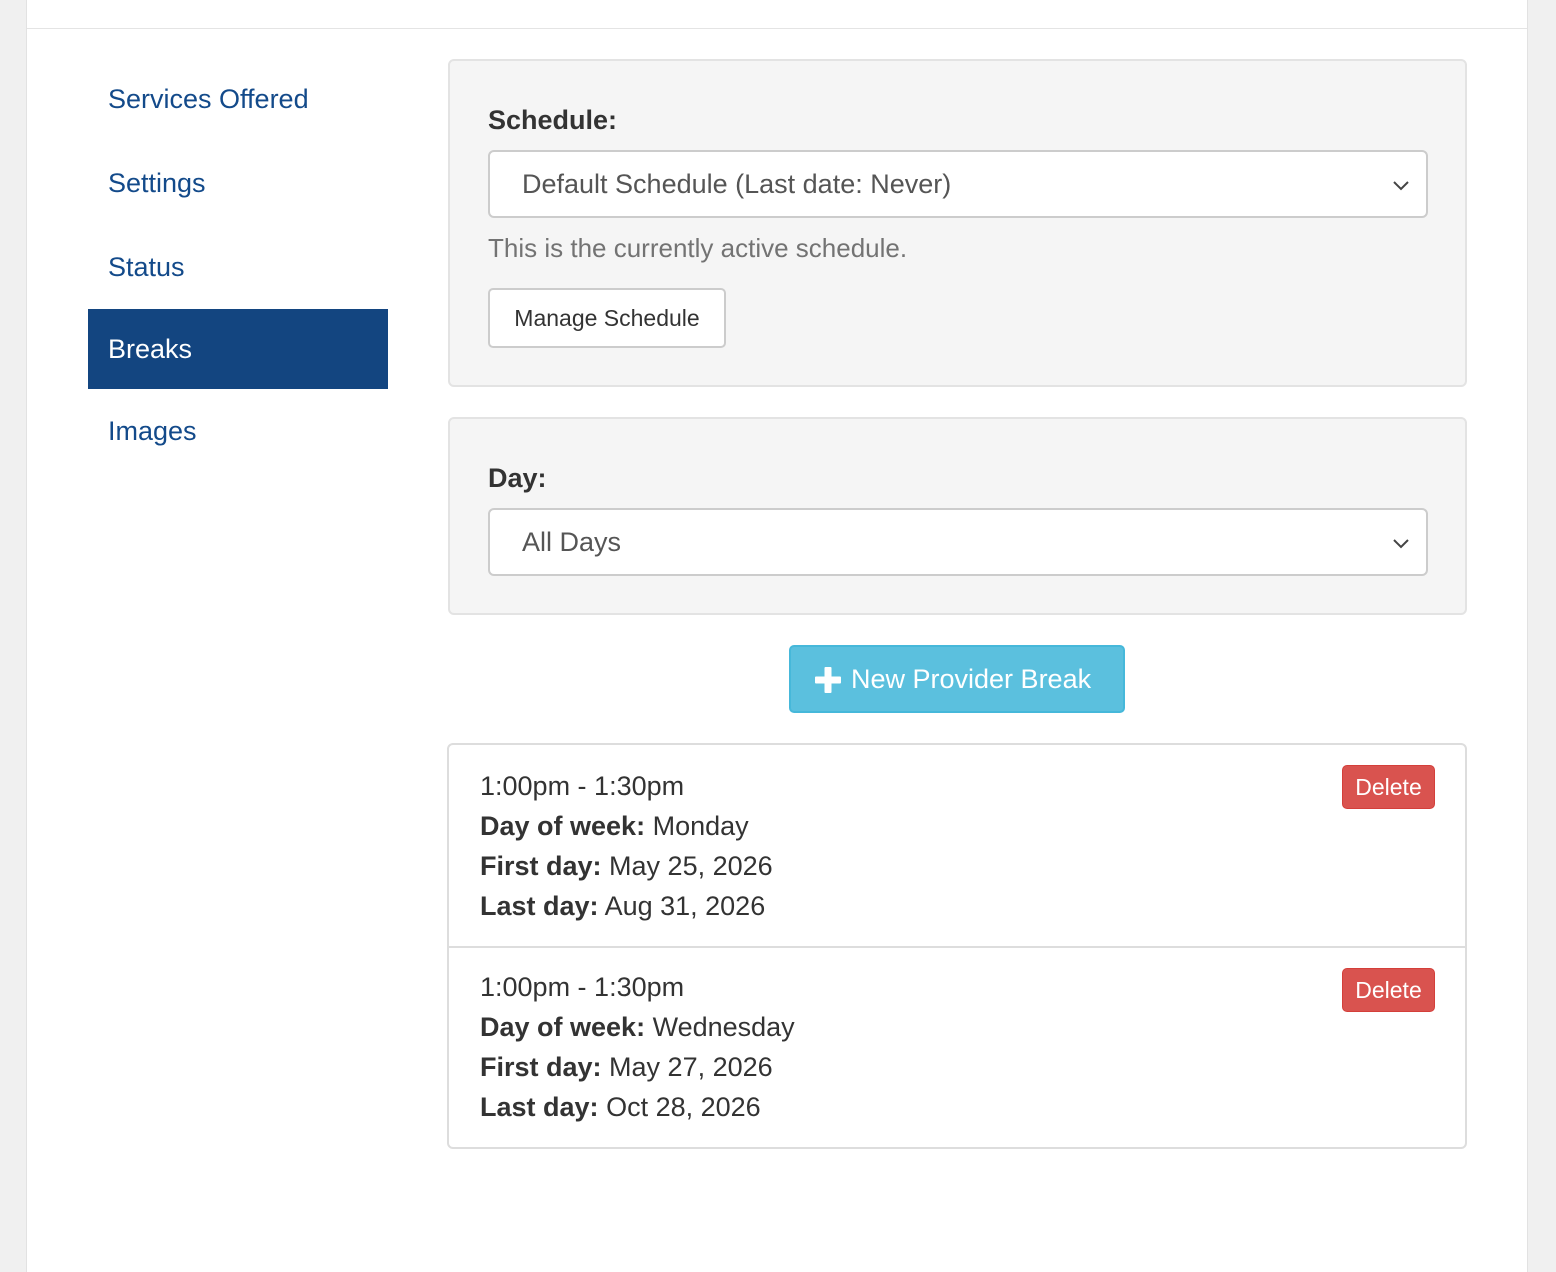 The width and height of the screenshot is (1556, 1272). I want to click on day-select-value: All Days, so click(572, 542).